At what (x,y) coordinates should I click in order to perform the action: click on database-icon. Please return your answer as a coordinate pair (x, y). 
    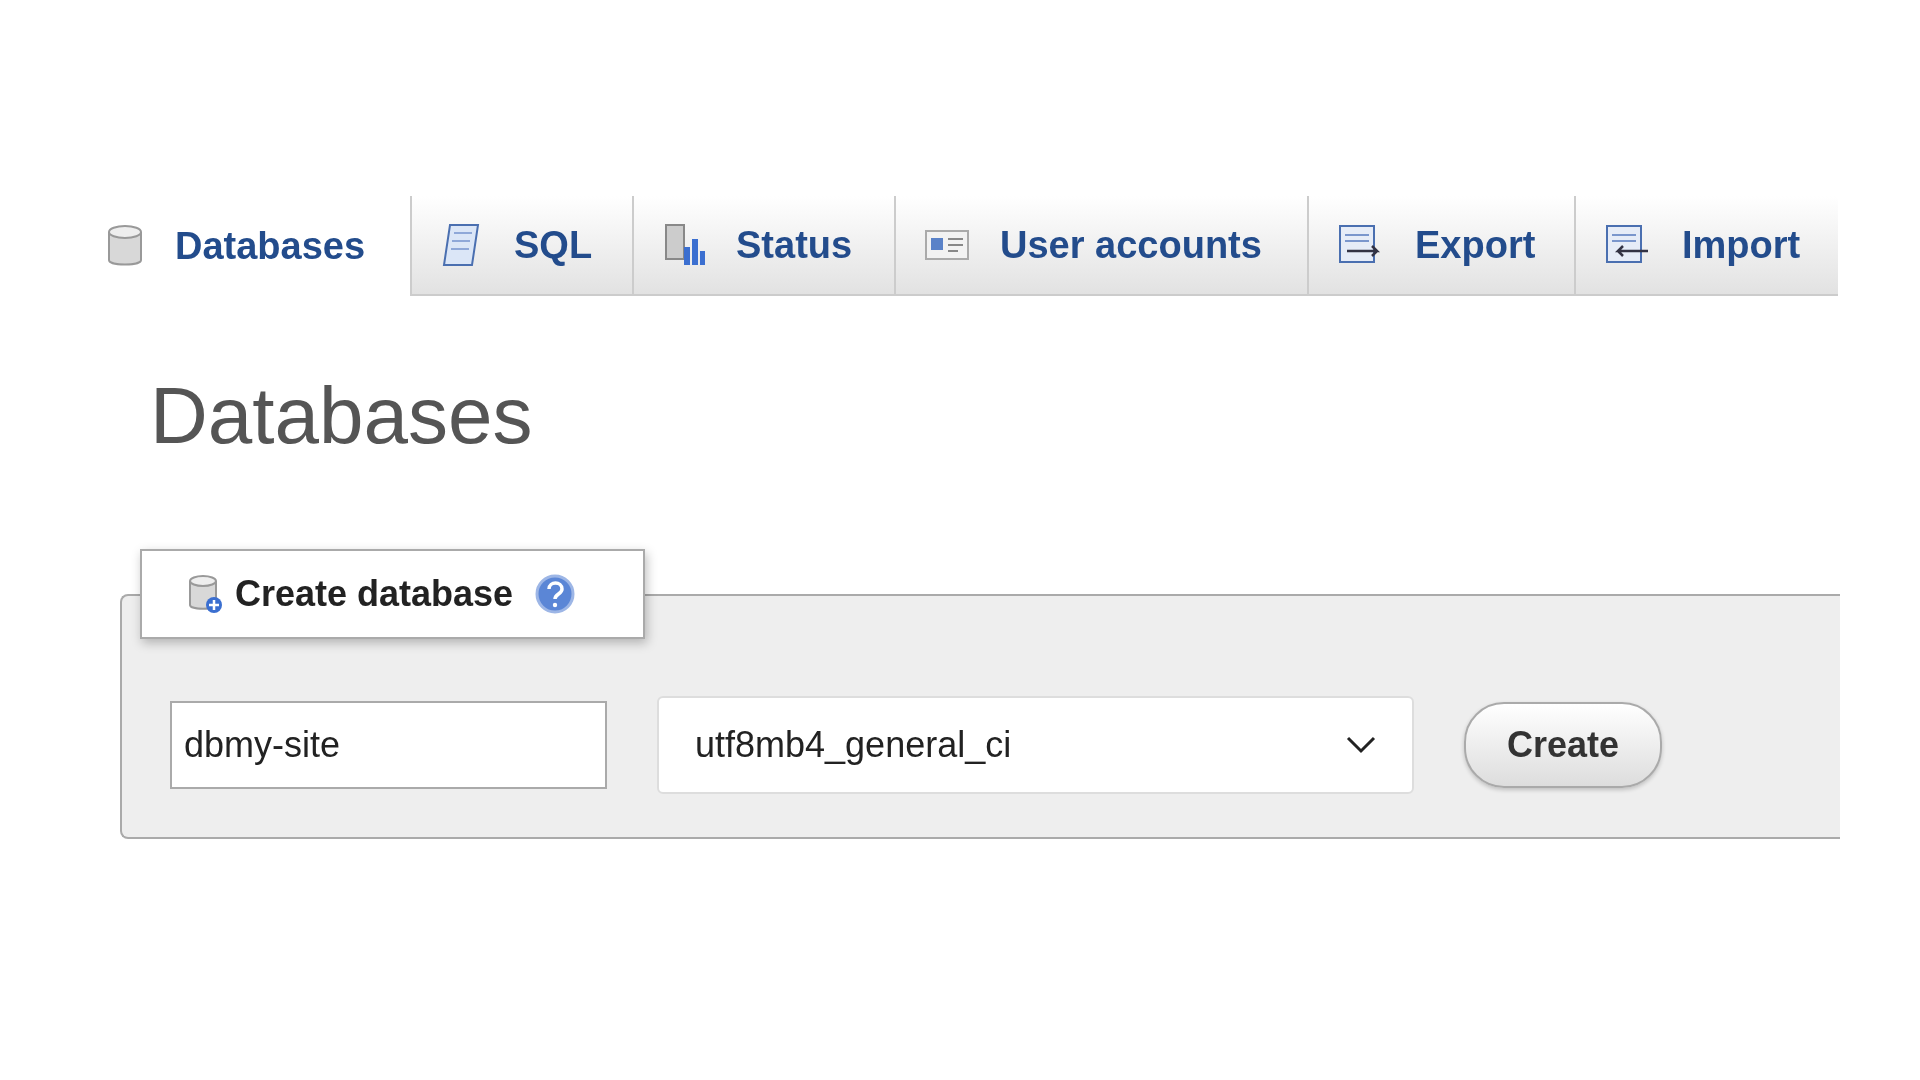
    Looking at the image, I should click on (125, 246).